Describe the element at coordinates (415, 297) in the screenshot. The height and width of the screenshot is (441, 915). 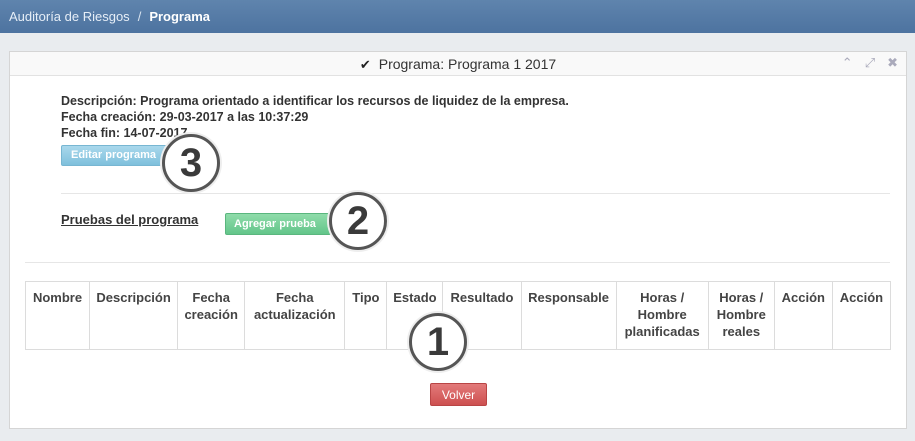
I see `column-header-text: Estado` at that location.